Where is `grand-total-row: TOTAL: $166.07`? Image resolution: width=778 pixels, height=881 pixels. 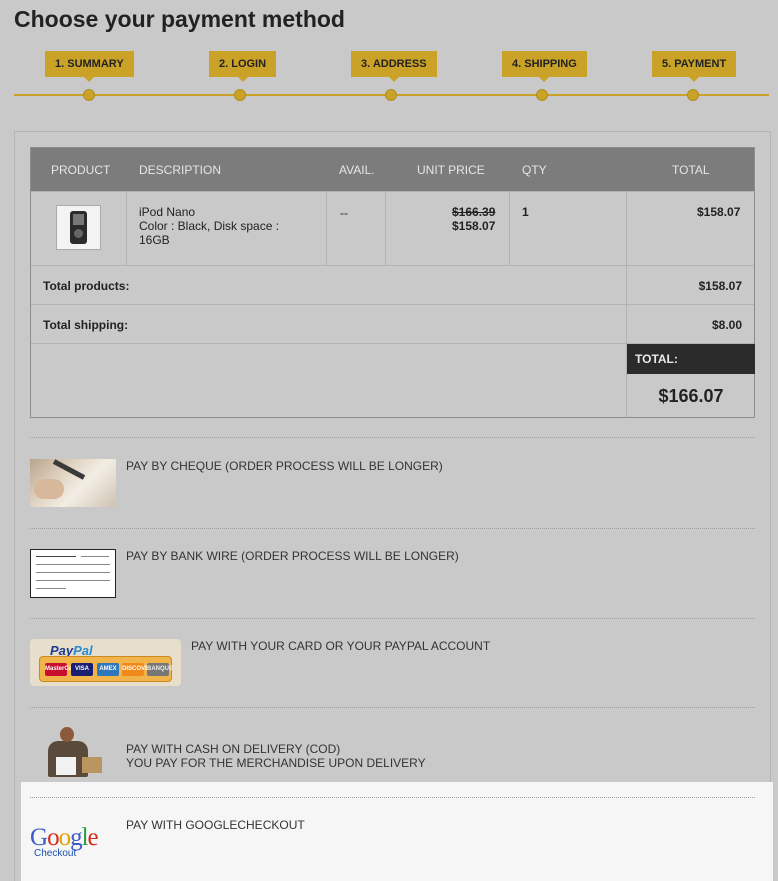
grand-total-row: TOTAL: $166.07 is located at coordinates (393, 380).